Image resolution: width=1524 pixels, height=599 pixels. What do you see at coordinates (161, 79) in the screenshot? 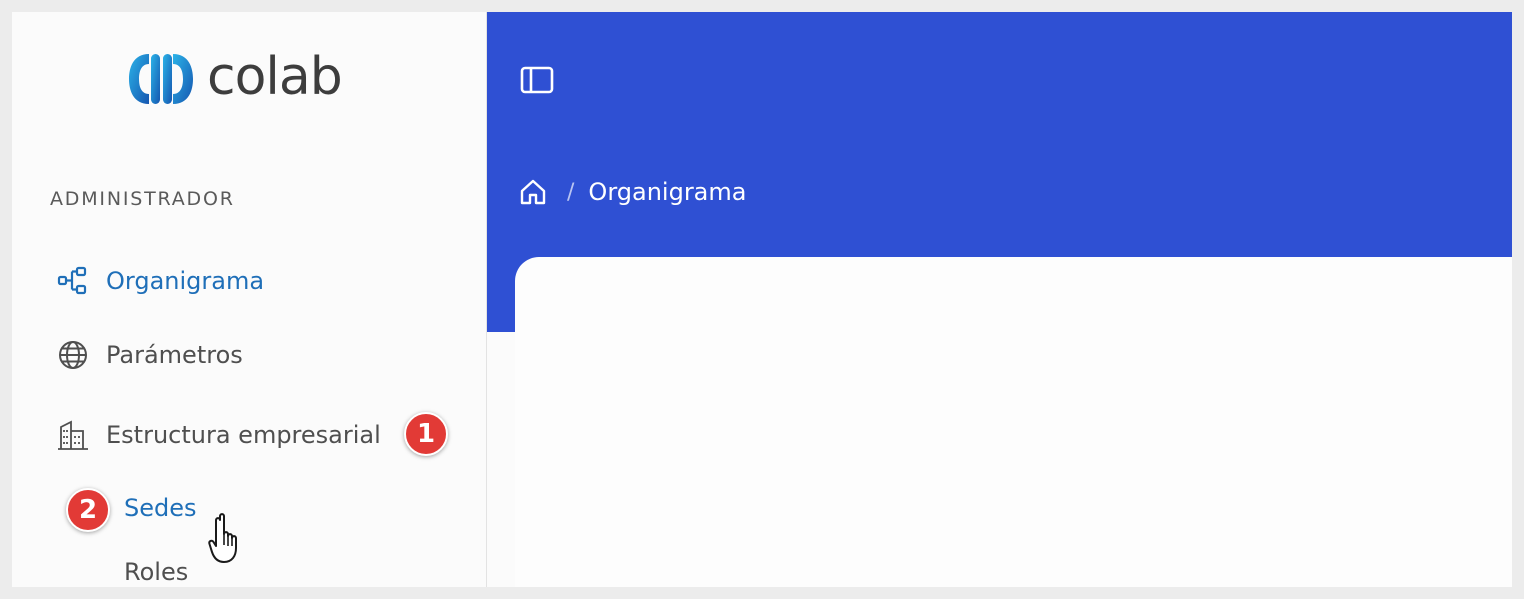
I see `colab-logo-icon` at bounding box center [161, 79].